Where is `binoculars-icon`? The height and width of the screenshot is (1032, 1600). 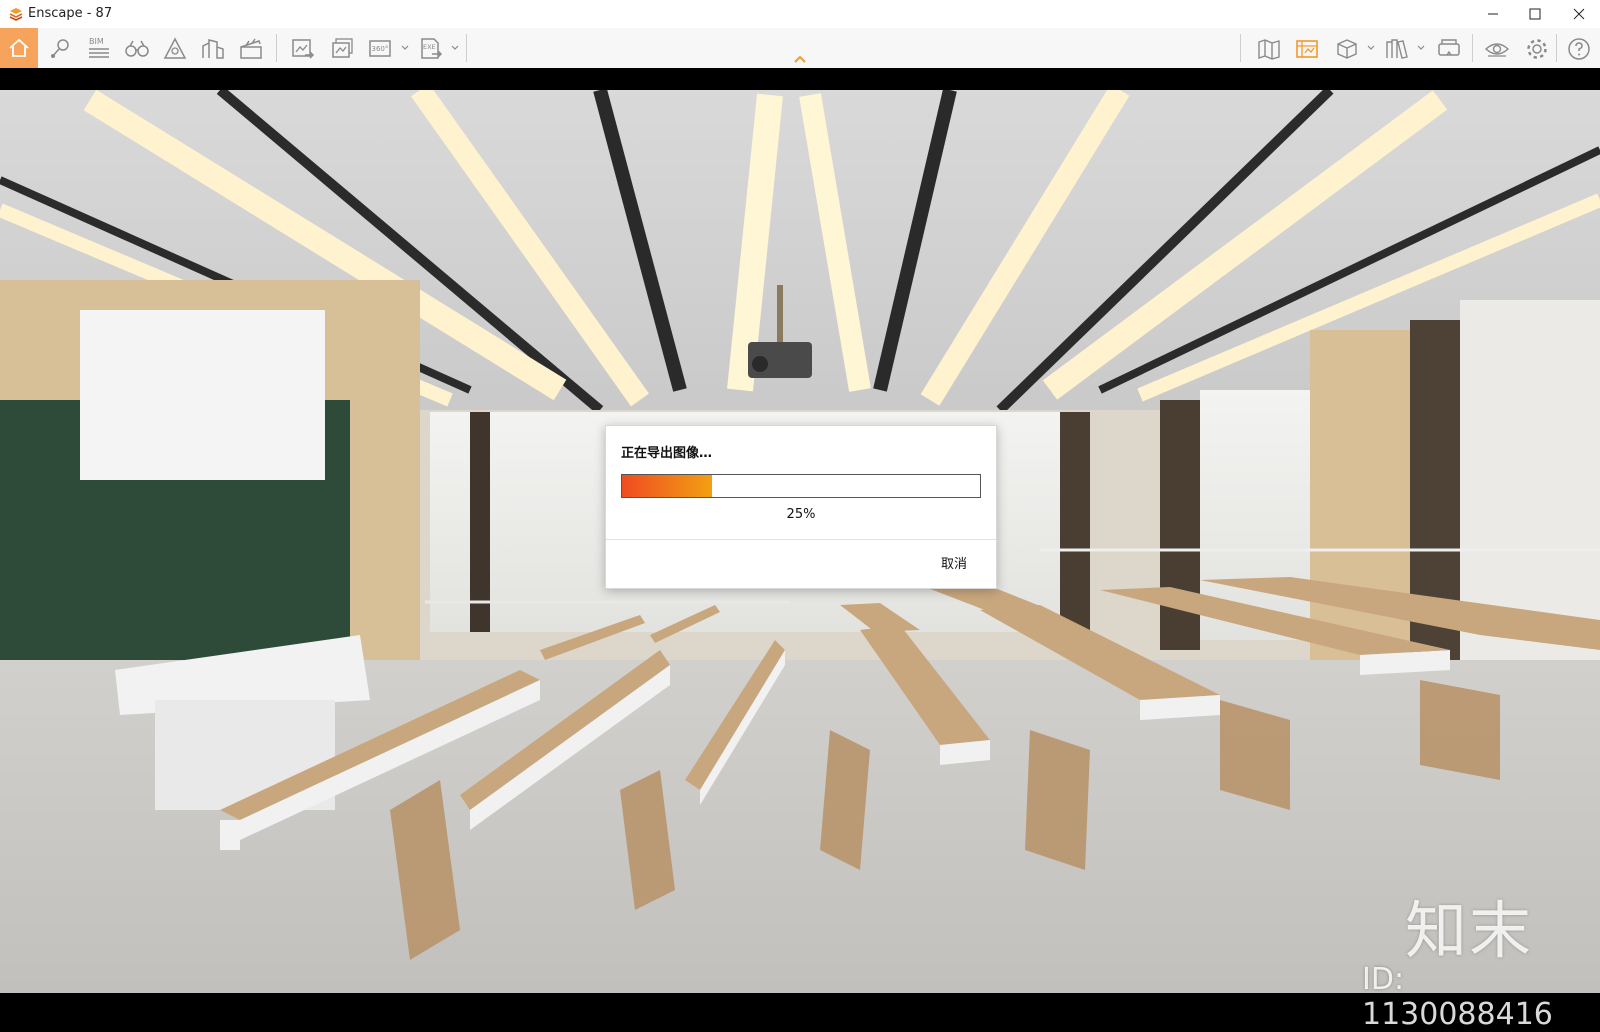
binoculars-icon is located at coordinates (137, 48).